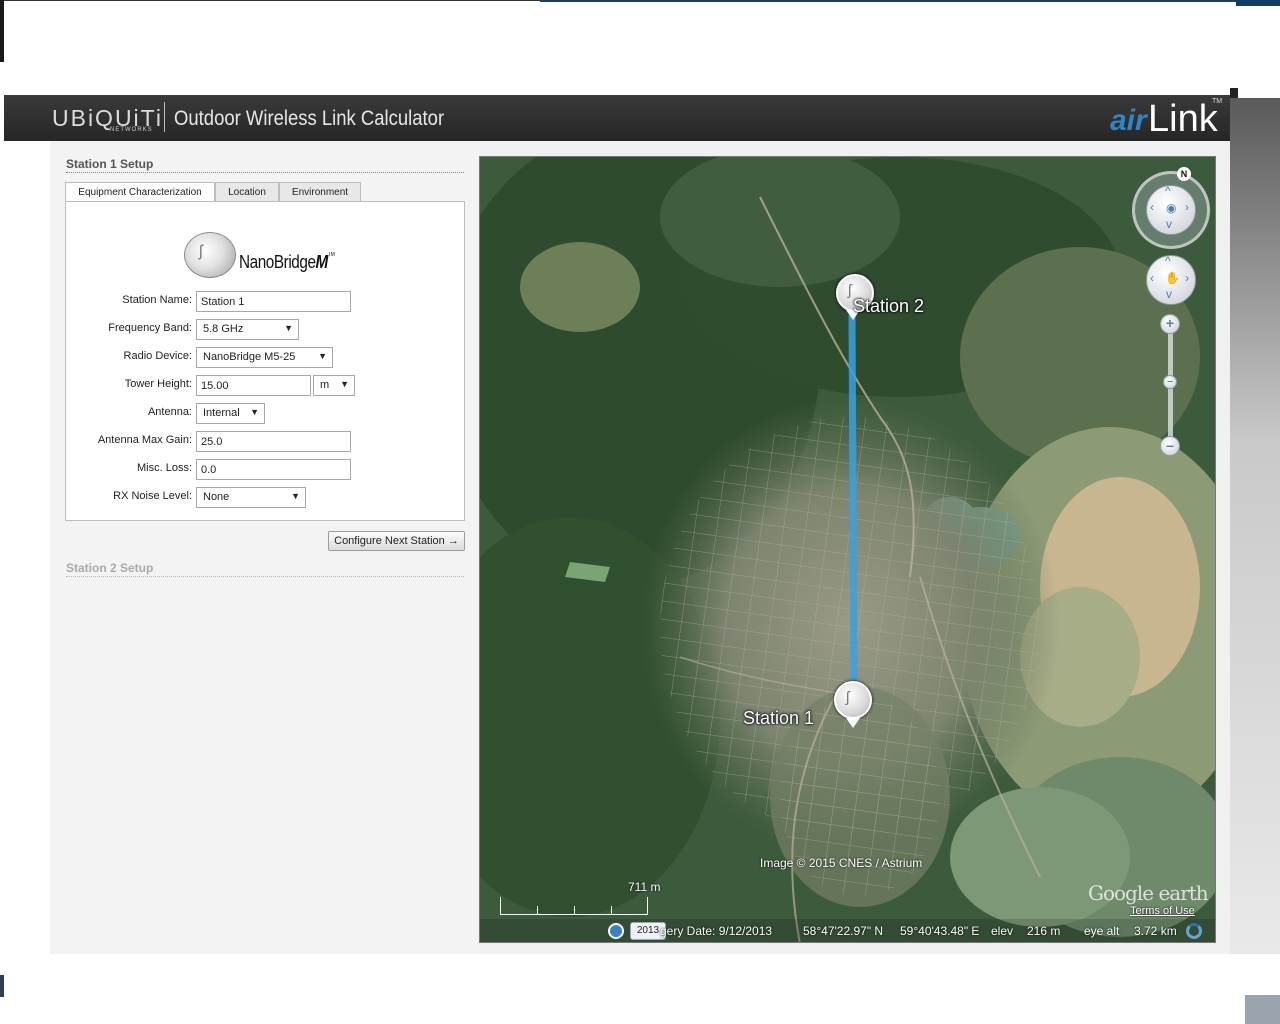 The height and width of the screenshot is (1024, 1280). What do you see at coordinates (1170, 324) in the screenshot?
I see `zoom-in-icon: +` at bounding box center [1170, 324].